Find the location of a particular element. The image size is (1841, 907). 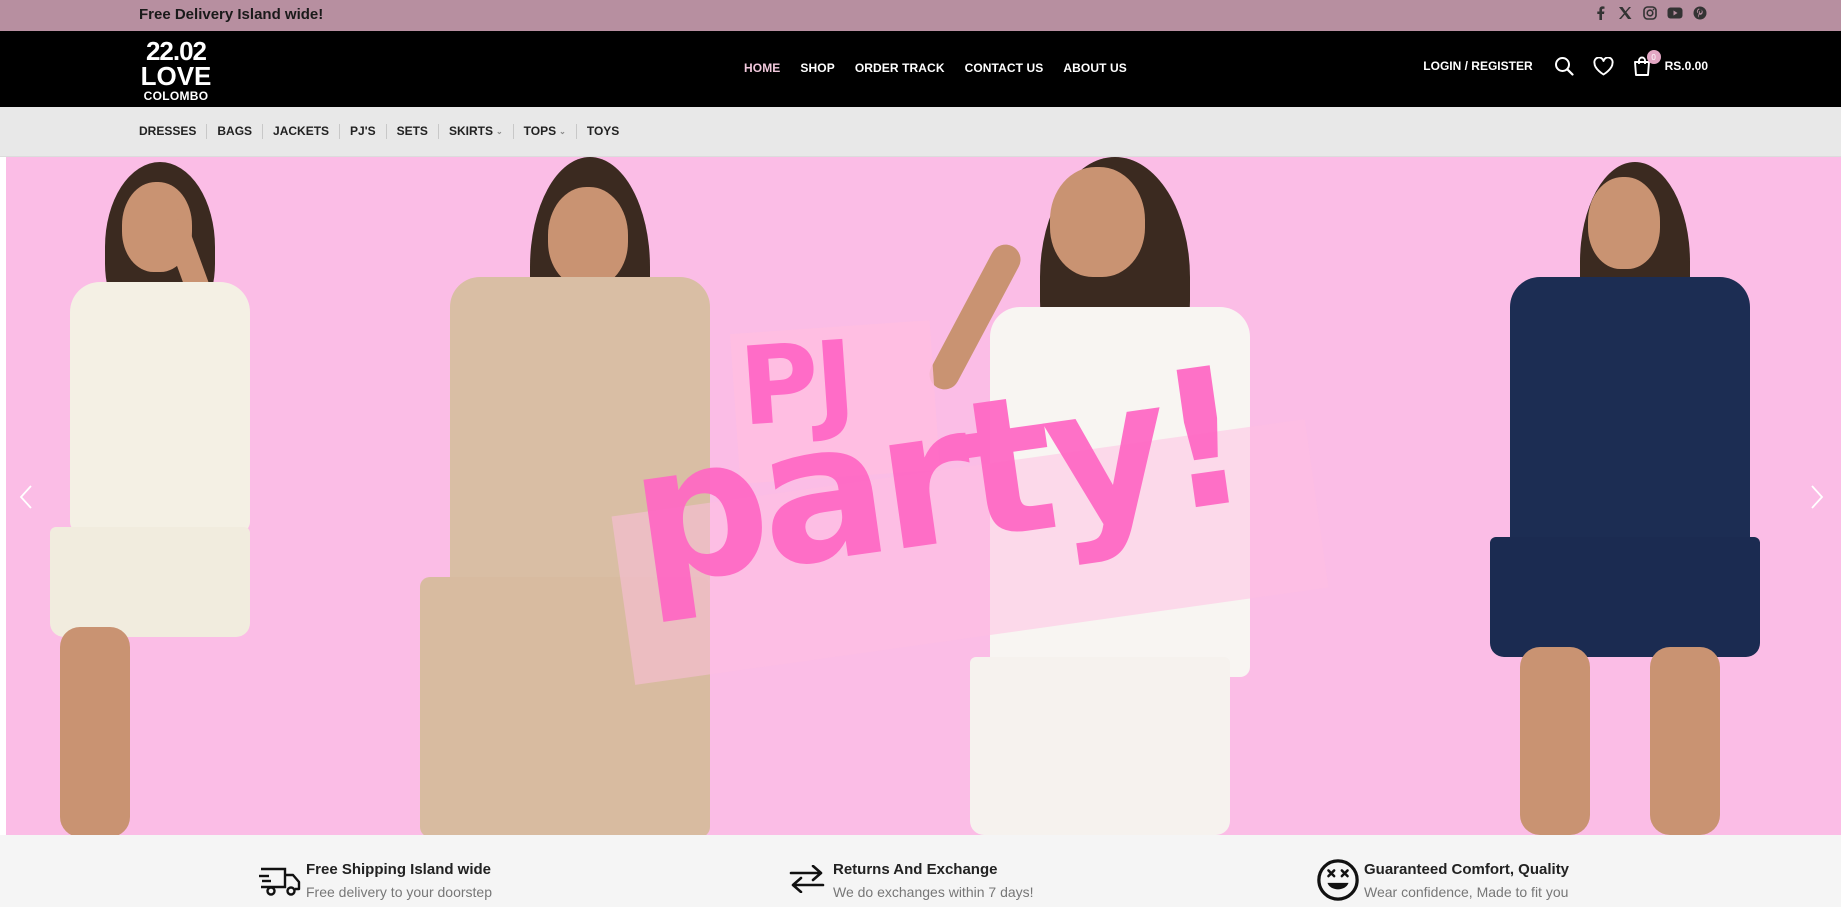

feature-desc: Wear confidence, Made to fit you is located at coordinates (1466, 892).